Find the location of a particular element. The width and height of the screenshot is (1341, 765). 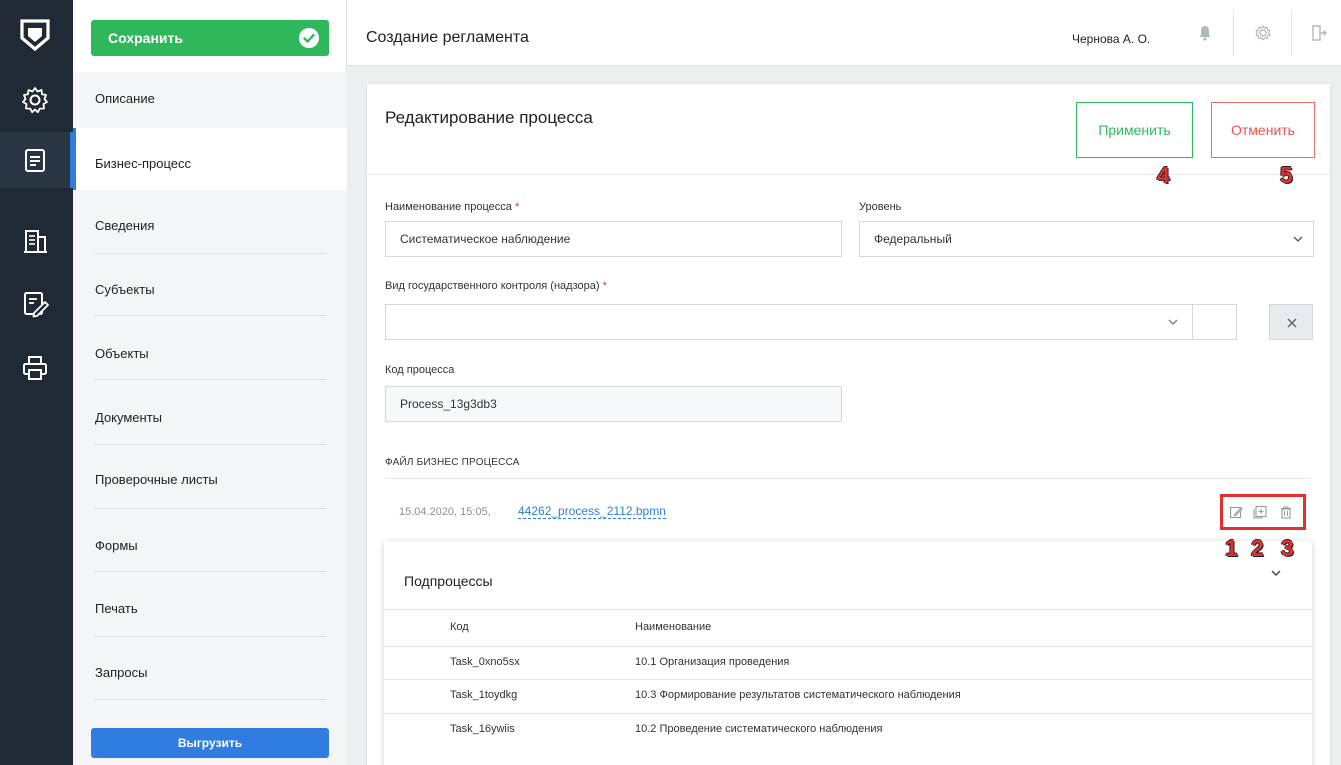

add-icon is located at coordinates (1260, 512).